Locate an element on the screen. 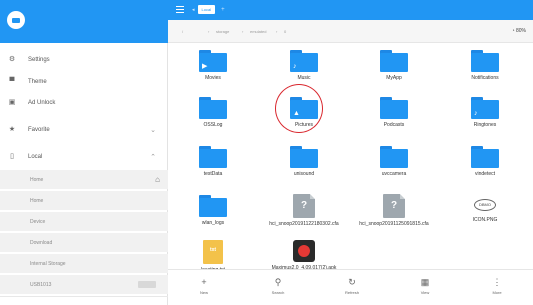 The width and height of the screenshot is (533, 305). sidebar-divider is located at coordinates (84, 296).